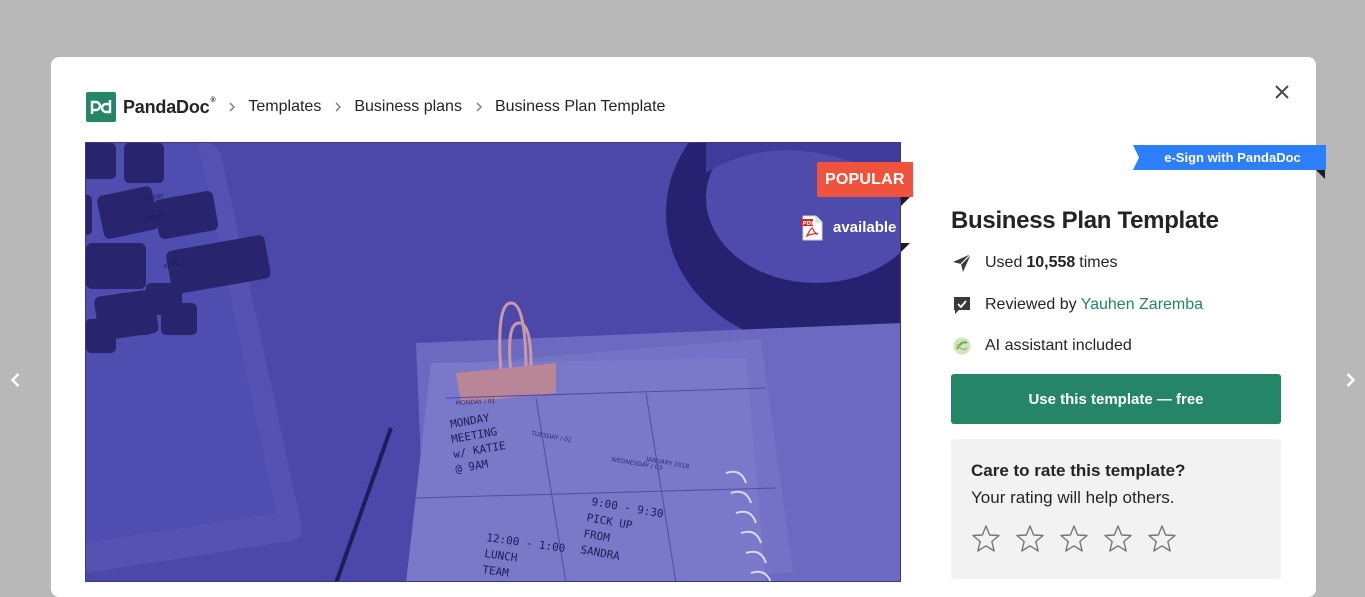 The image size is (1365, 597). I want to click on previous-template-button, so click(16, 380).